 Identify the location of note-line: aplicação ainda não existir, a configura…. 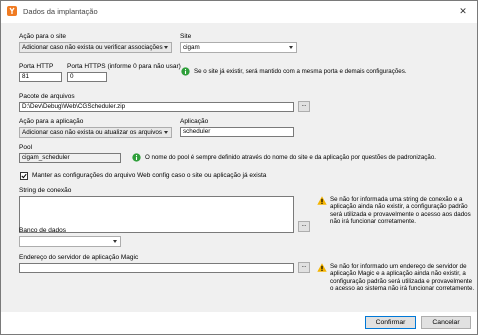
(399, 207).